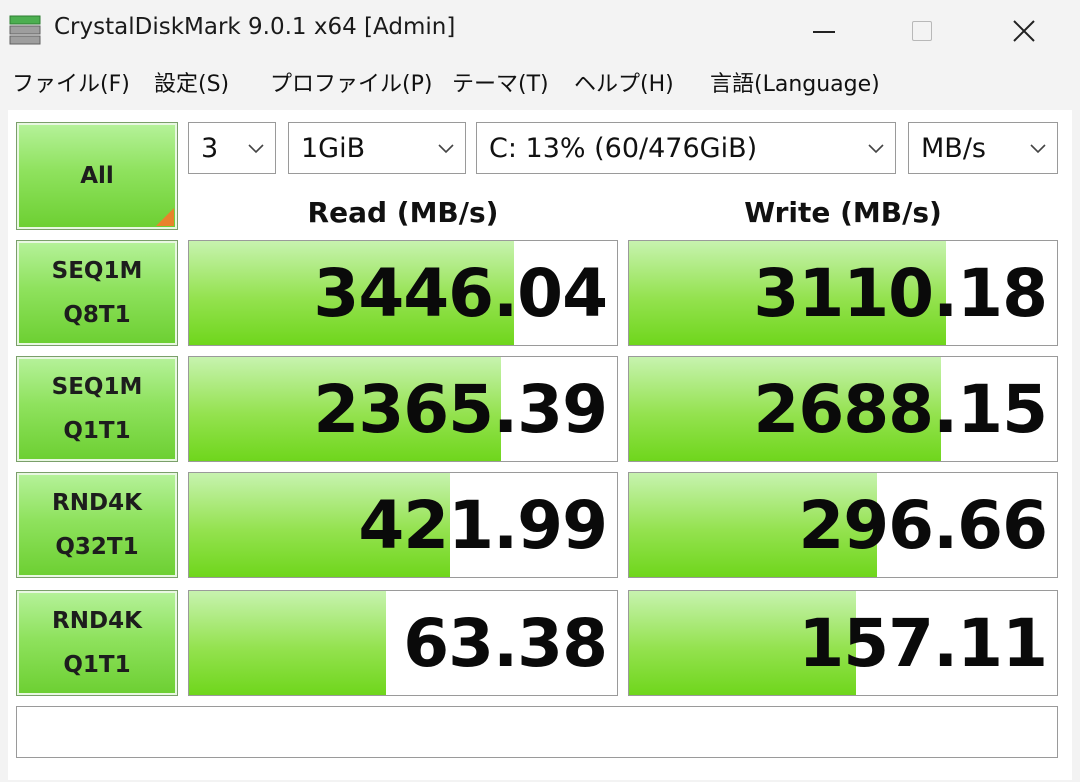  I want to click on all-button: All, so click(97, 176).